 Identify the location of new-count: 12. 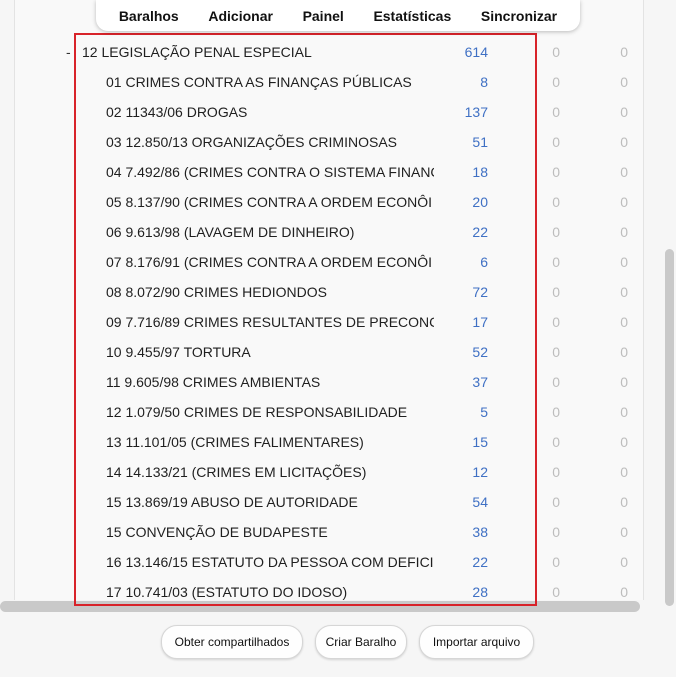
(480, 472).